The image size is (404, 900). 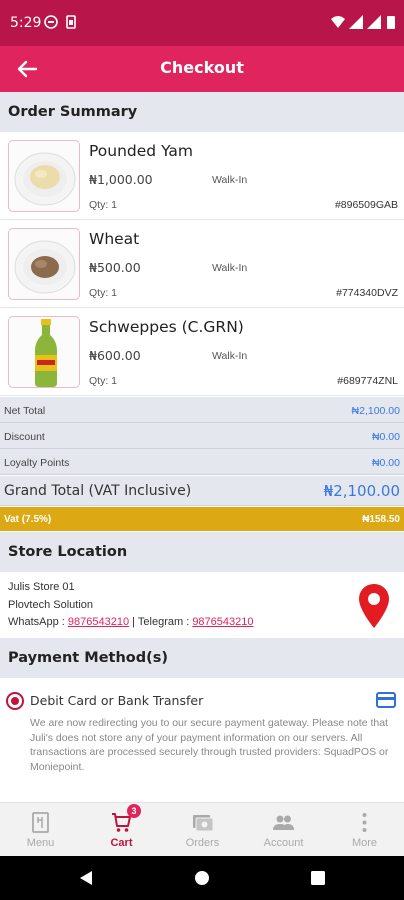 What do you see at coordinates (202, 843) in the screenshot?
I see `nav-orders-label: Orders` at bounding box center [202, 843].